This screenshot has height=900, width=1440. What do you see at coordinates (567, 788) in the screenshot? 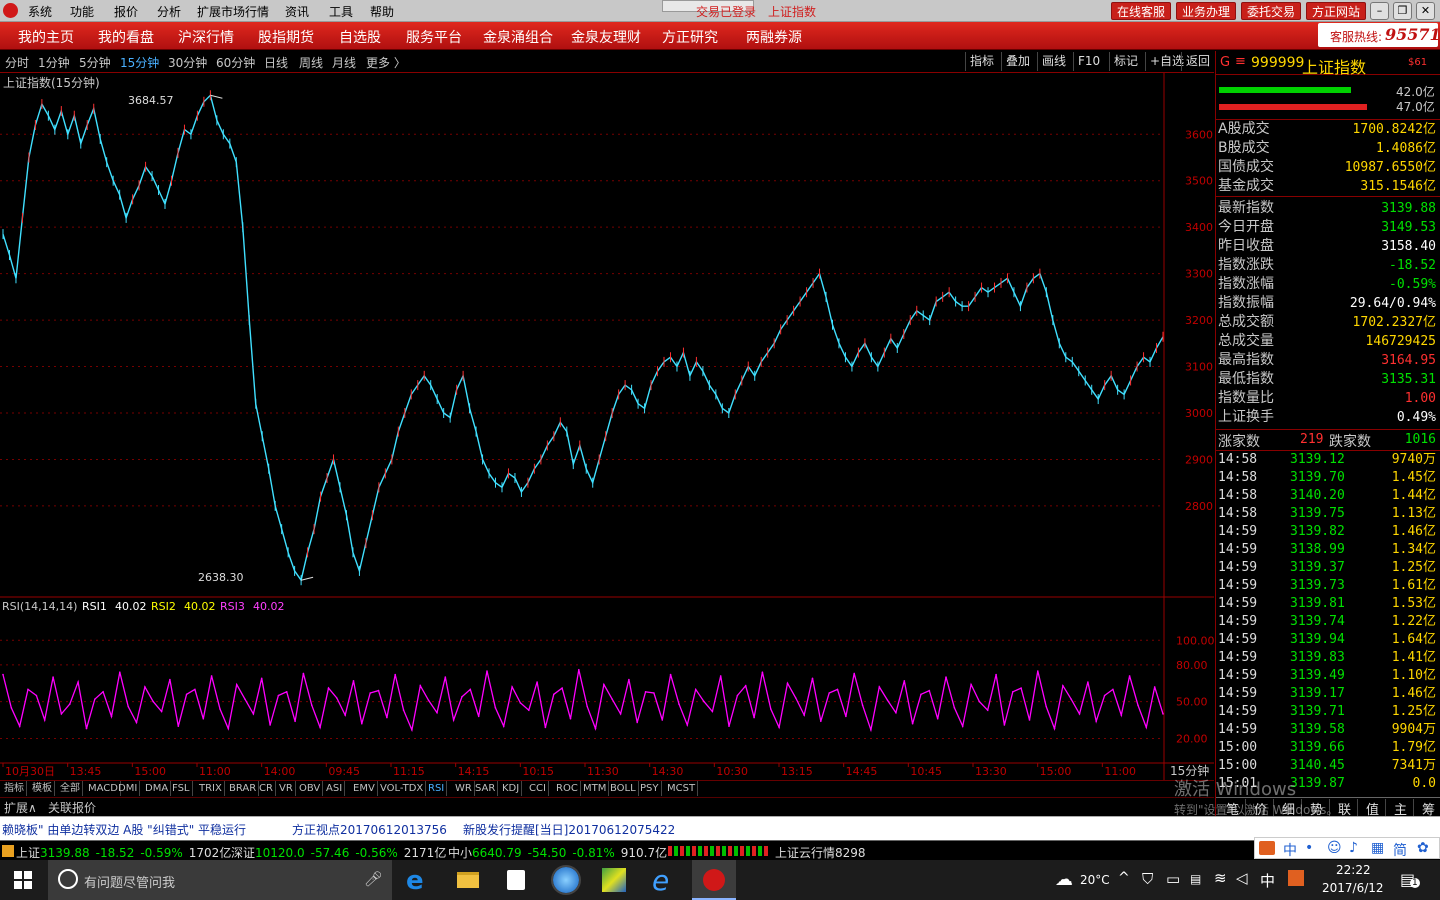
I see `indicator-tab-roc: ROC` at bounding box center [567, 788].